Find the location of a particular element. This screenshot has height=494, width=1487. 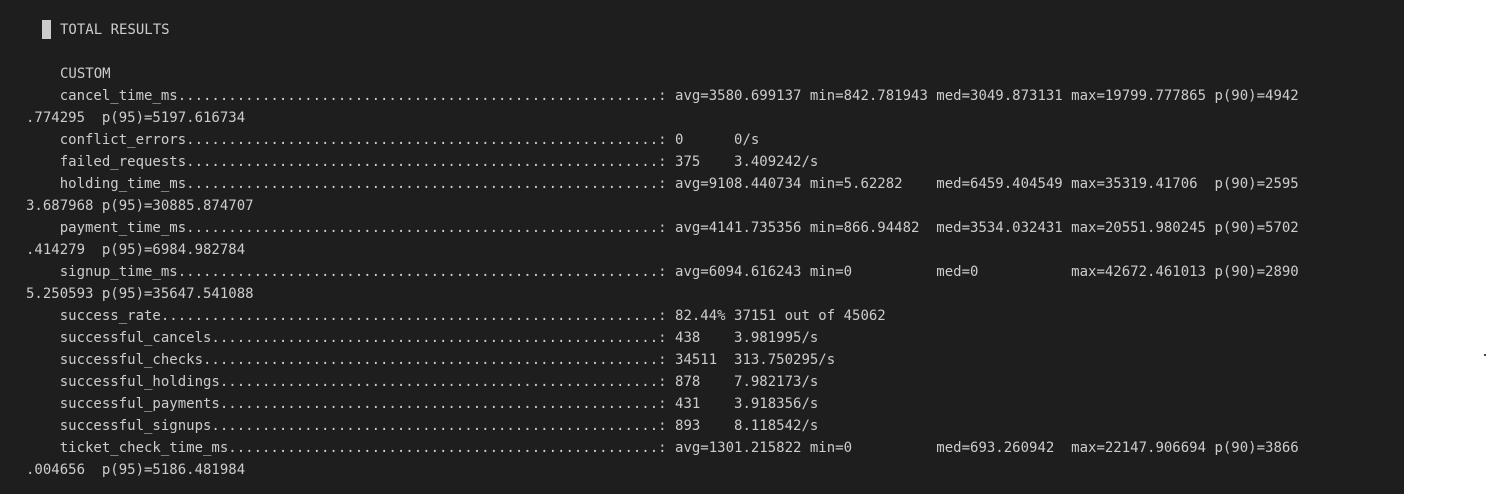

output-line: 5.250593 p(95)=35647.541088 is located at coordinates (140, 294).